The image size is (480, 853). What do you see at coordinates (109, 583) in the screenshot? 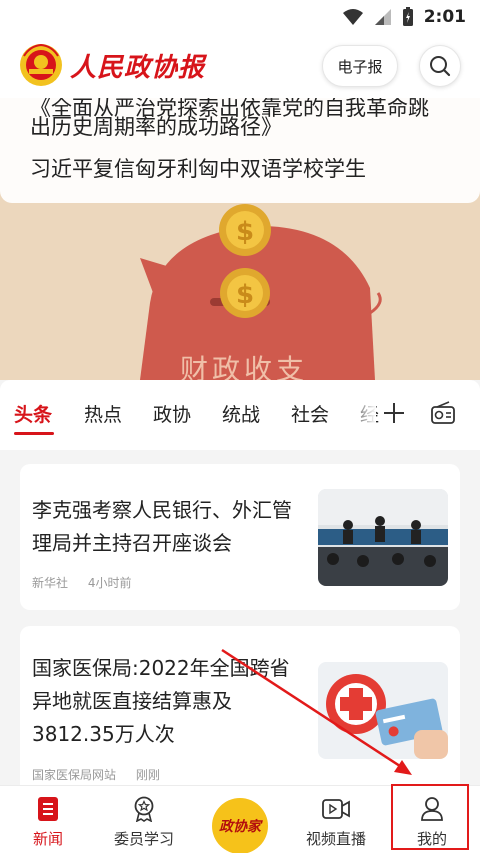
I see `news-time: 4小时前` at bounding box center [109, 583].